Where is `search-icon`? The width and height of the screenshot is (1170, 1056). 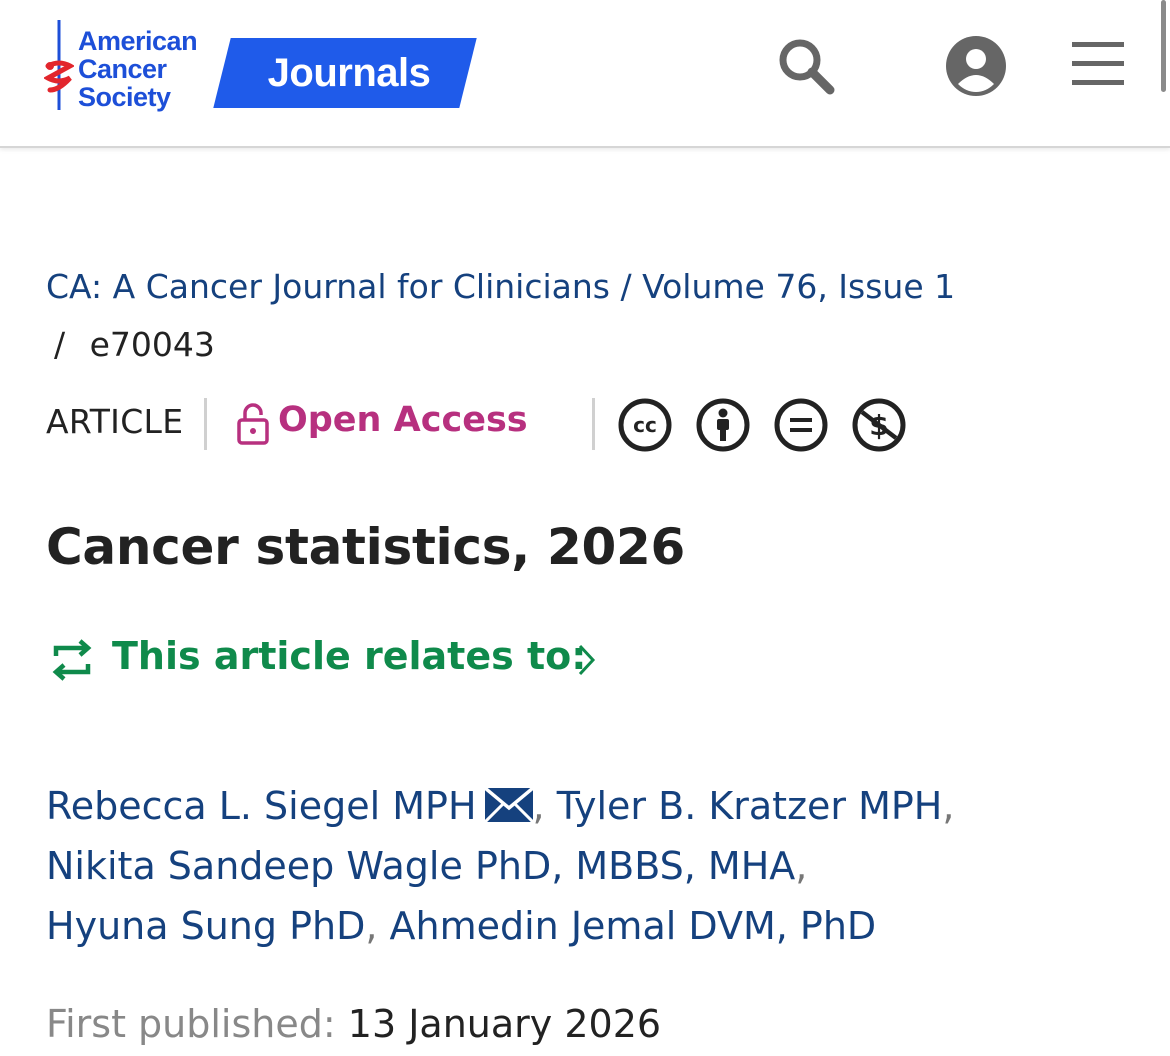 search-icon is located at coordinates (807, 67).